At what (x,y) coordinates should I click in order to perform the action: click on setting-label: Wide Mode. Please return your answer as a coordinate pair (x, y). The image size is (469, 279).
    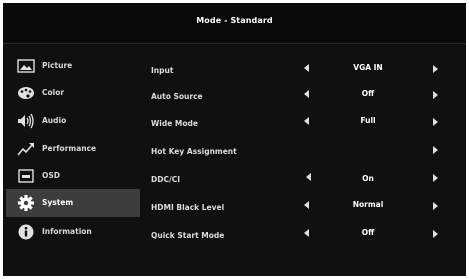
    Looking at the image, I should click on (174, 123).